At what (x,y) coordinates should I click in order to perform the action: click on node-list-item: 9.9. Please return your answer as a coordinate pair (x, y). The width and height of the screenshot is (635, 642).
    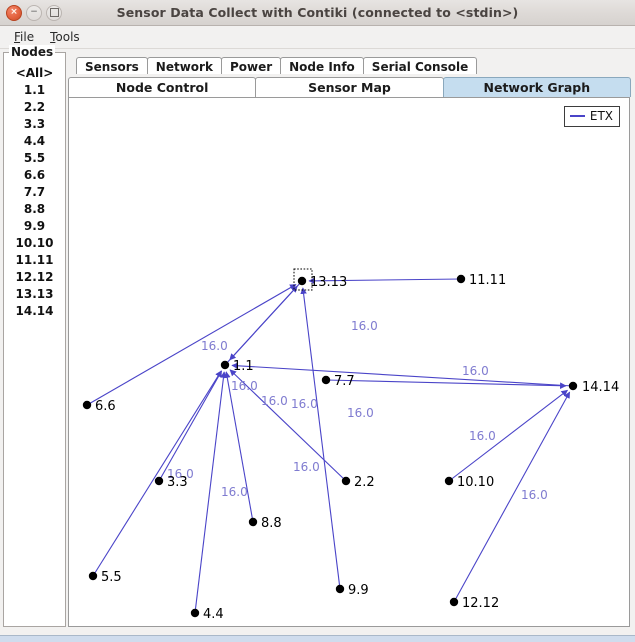
    Looking at the image, I should click on (34, 226).